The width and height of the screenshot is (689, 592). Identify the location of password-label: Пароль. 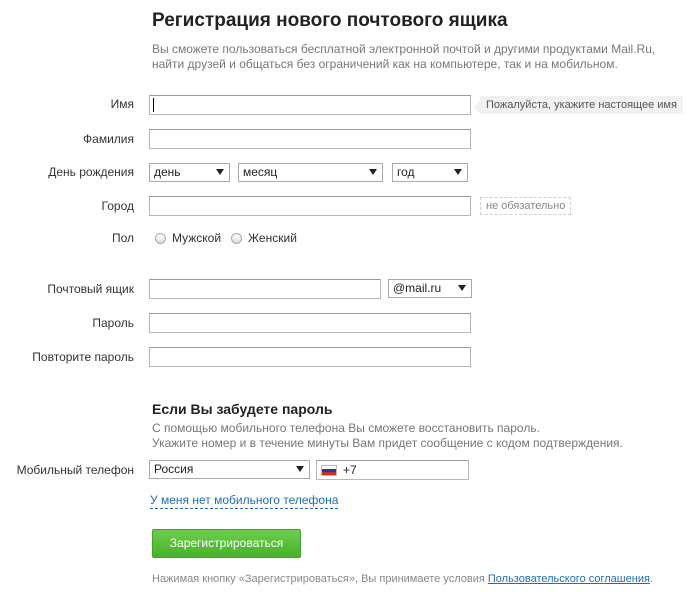
(113, 323).